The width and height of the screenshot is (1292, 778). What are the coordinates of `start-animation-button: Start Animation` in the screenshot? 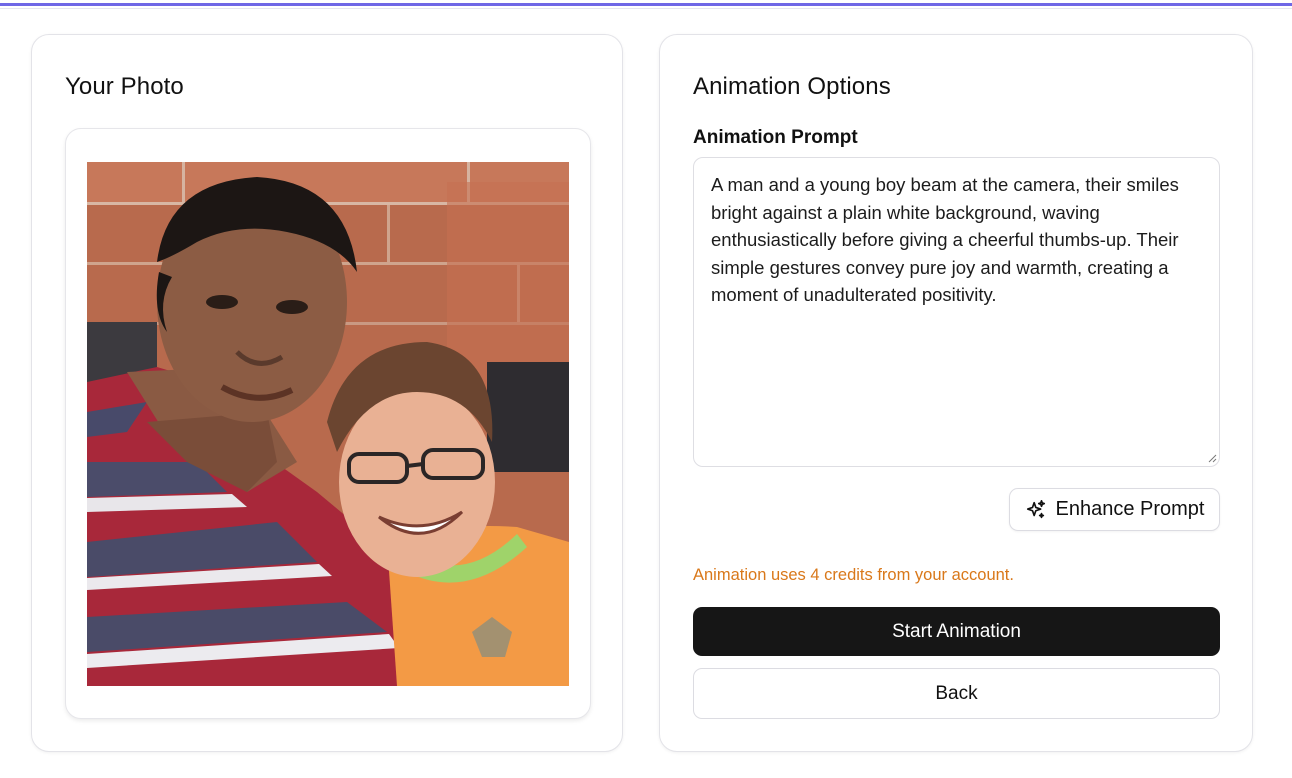 It's located at (956, 631).